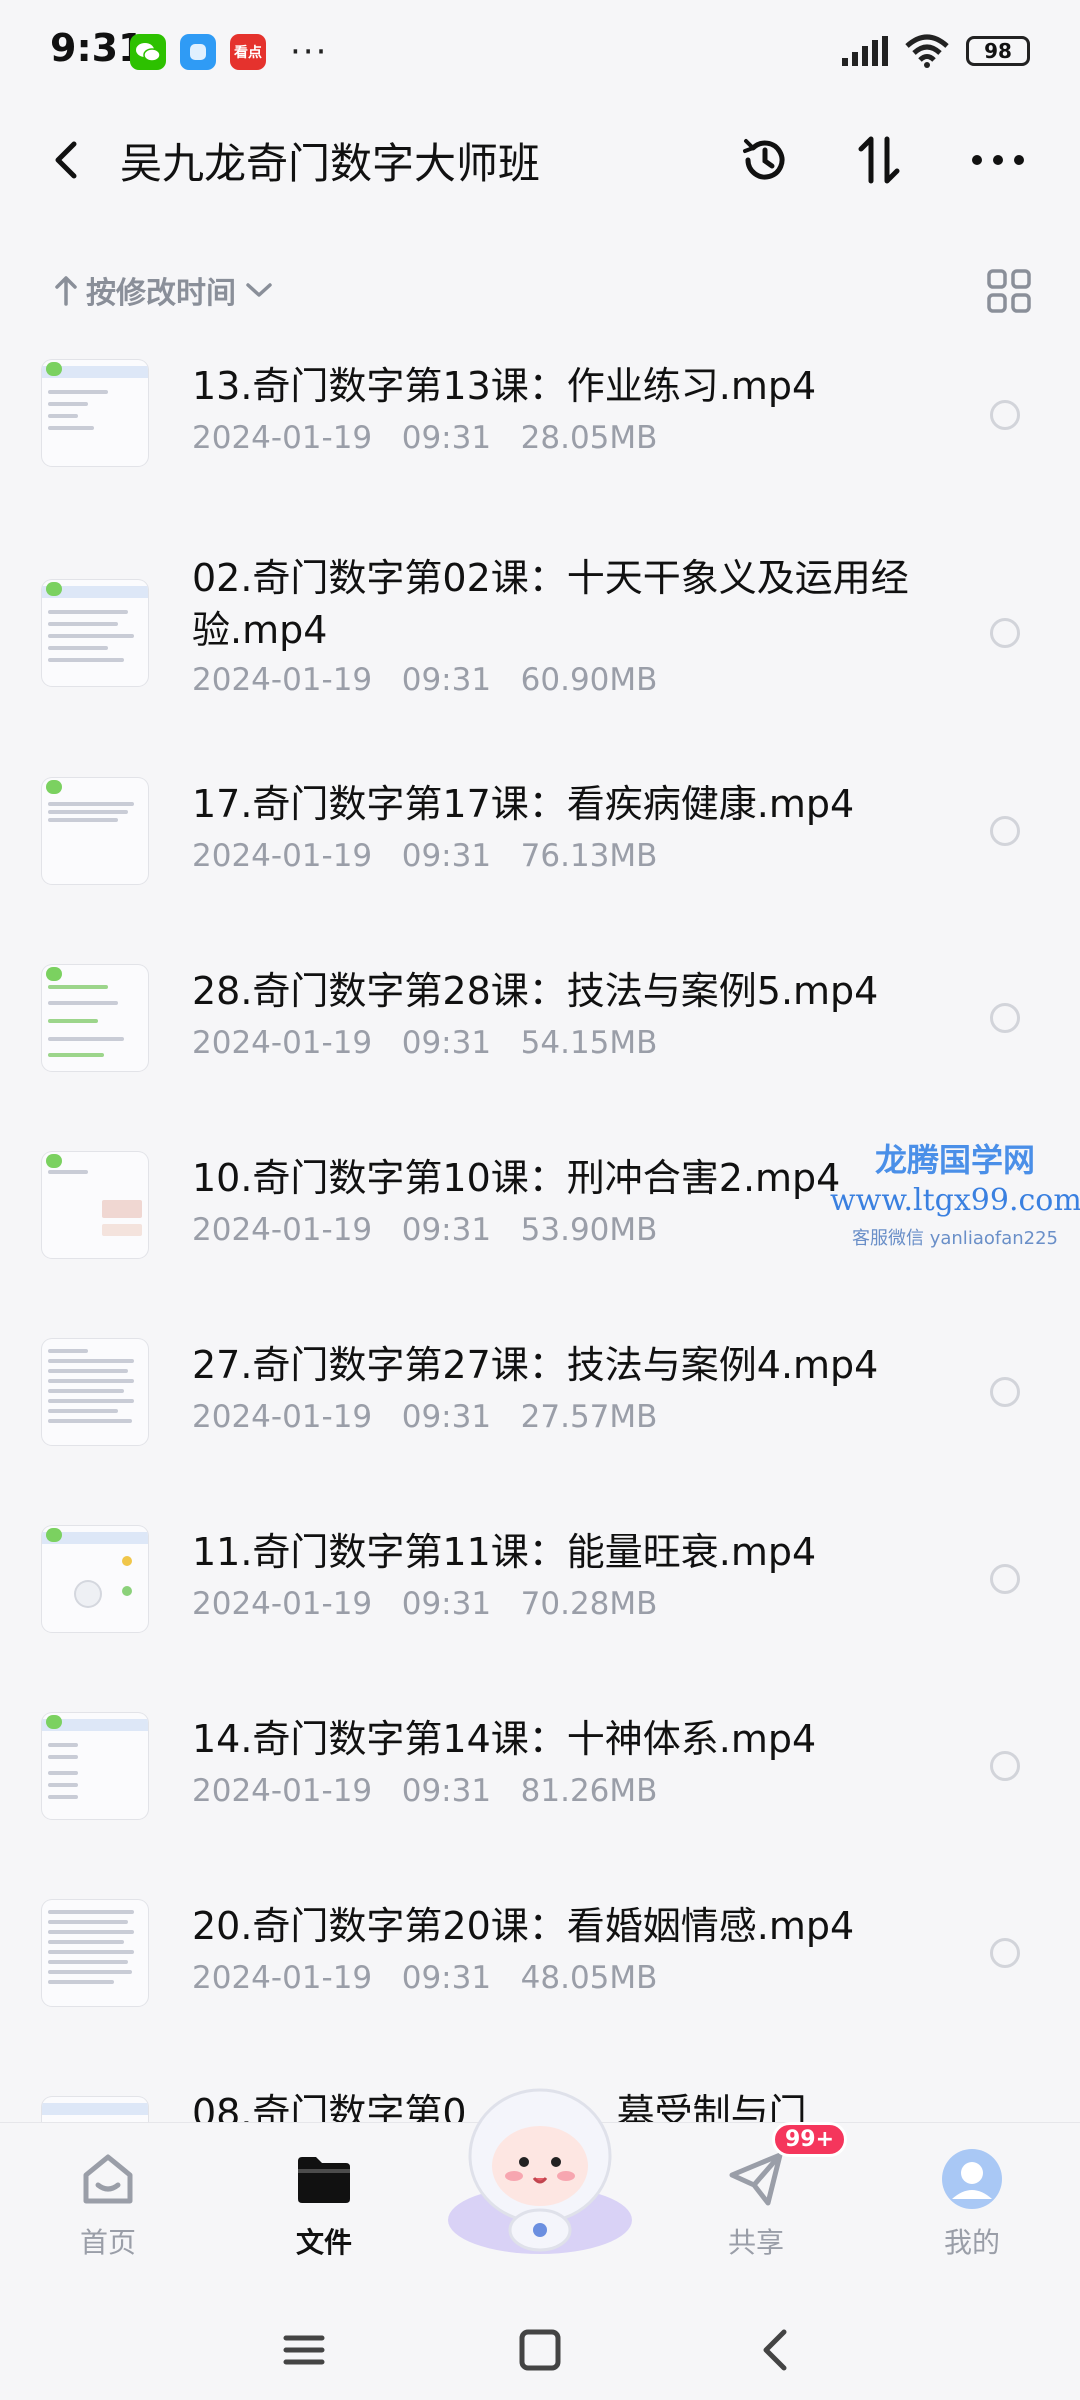 The image size is (1080, 2400). What do you see at coordinates (550, 604) in the screenshot?
I see `file-name: 02.奇门数字第02课：十天干象义及运用经验.mp4` at bounding box center [550, 604].